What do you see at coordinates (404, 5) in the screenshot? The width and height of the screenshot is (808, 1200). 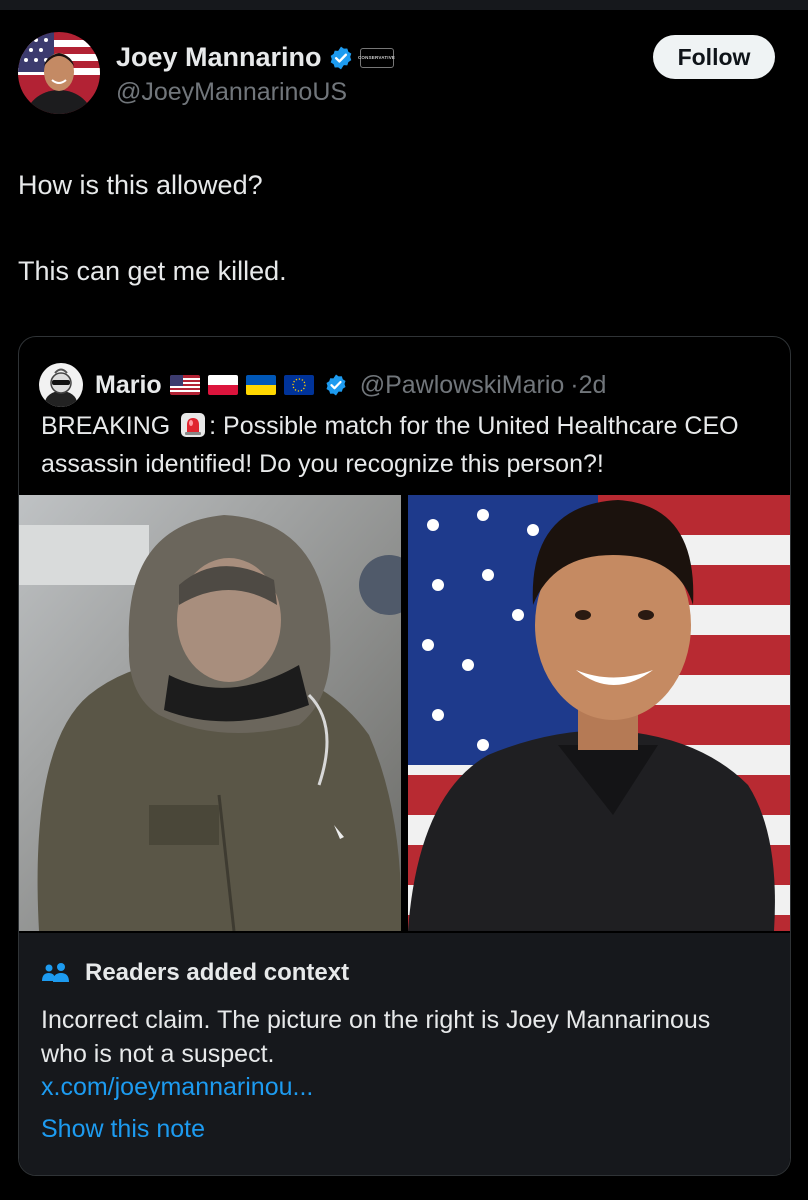 I see `top-strip` at bounding box center [404, 5].